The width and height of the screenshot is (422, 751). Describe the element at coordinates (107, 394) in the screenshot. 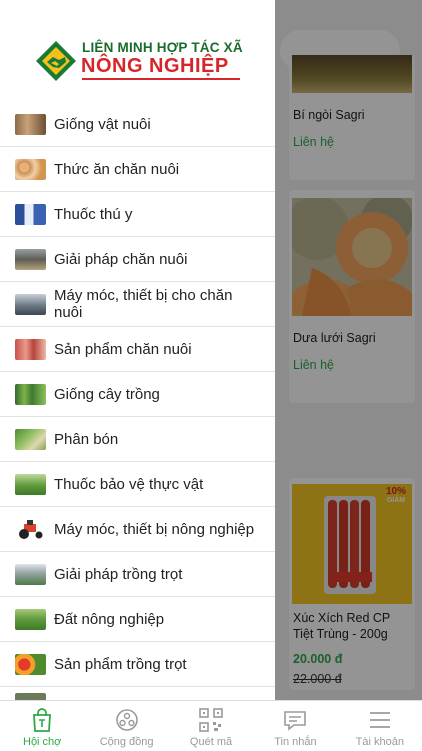

I see `menu-item-label: Giống cây trồng` at that location.